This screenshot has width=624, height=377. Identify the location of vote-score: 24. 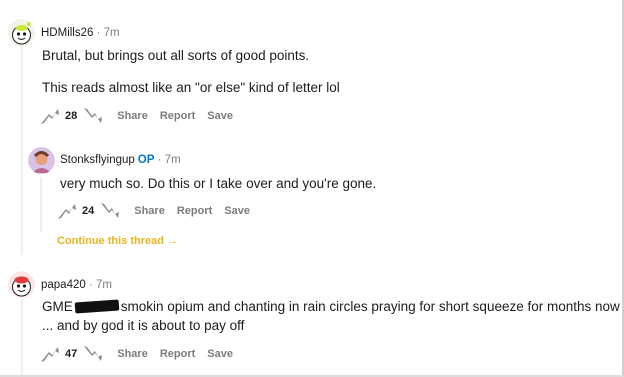
(88, 211).